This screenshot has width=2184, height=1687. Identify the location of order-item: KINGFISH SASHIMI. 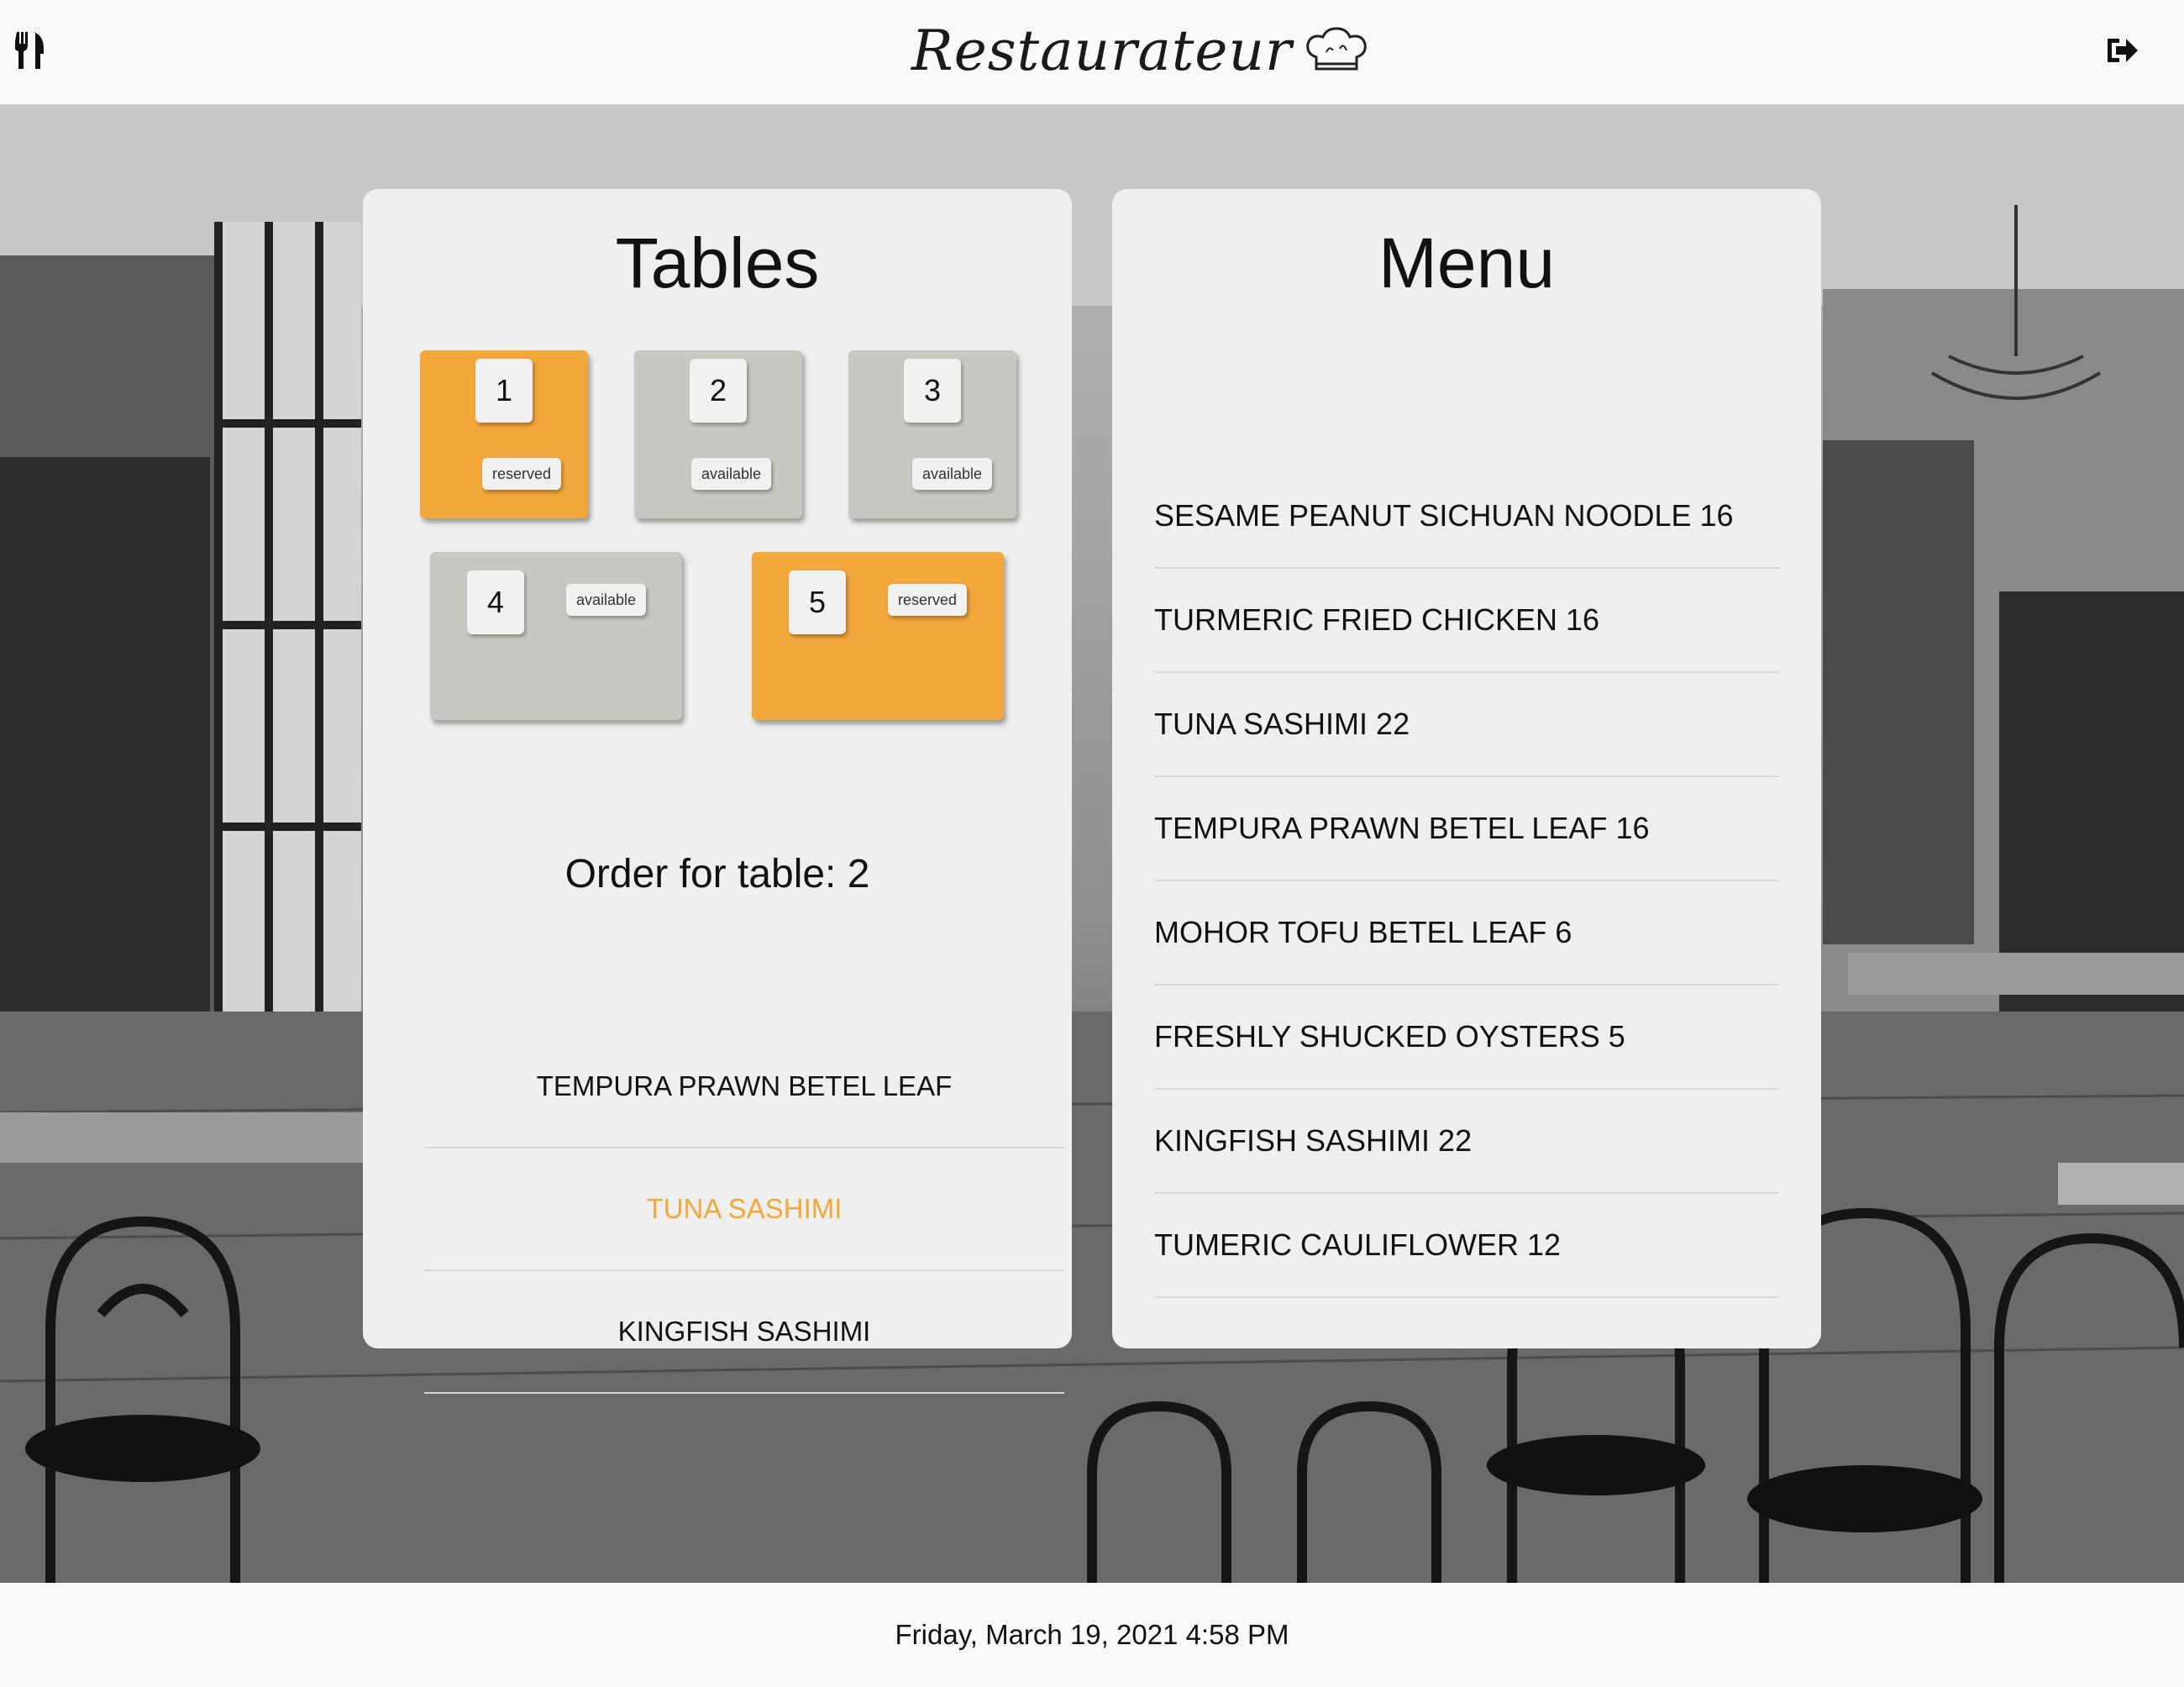
(744, 1332).